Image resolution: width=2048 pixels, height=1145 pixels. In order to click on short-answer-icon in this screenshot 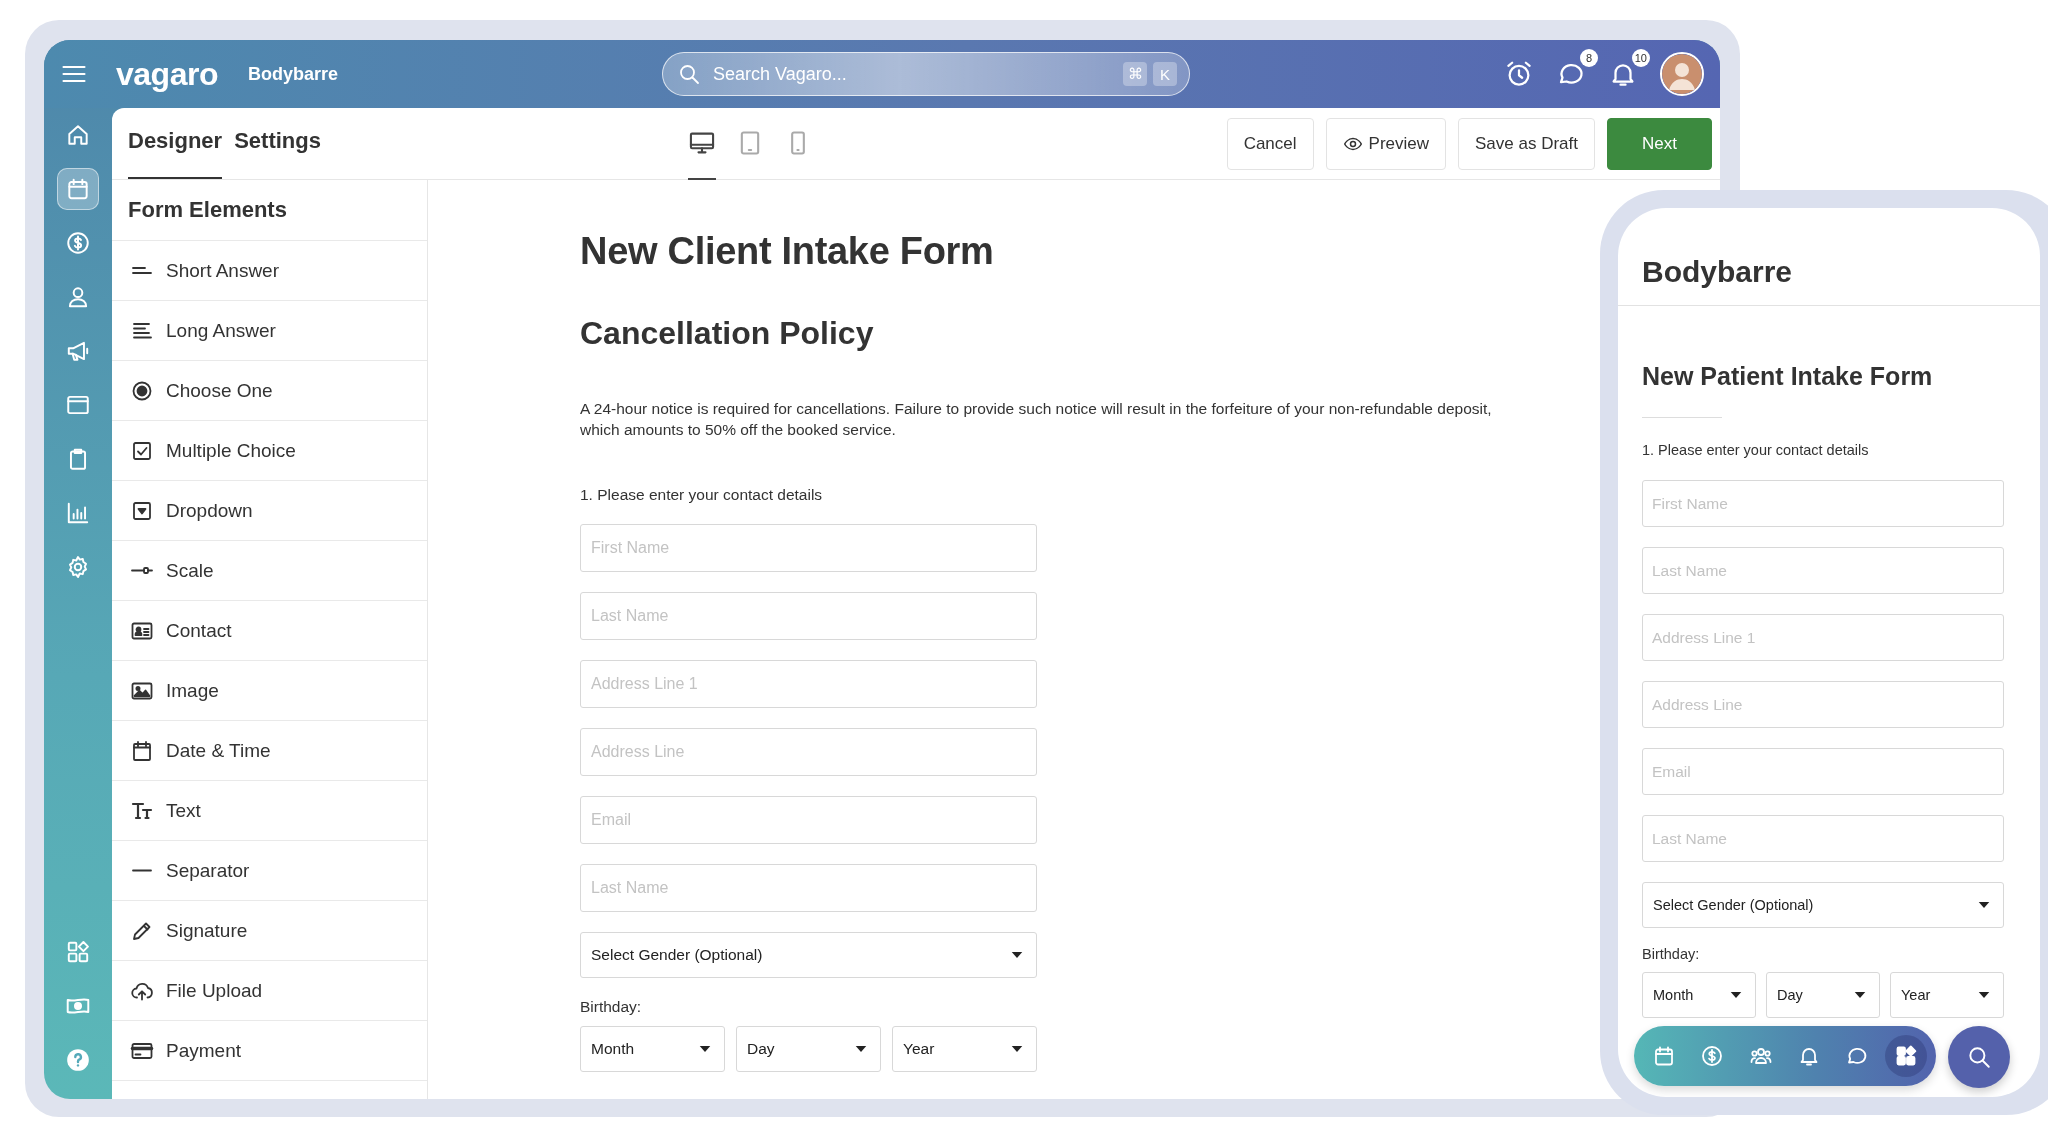, I will do `click(142, 270)`.